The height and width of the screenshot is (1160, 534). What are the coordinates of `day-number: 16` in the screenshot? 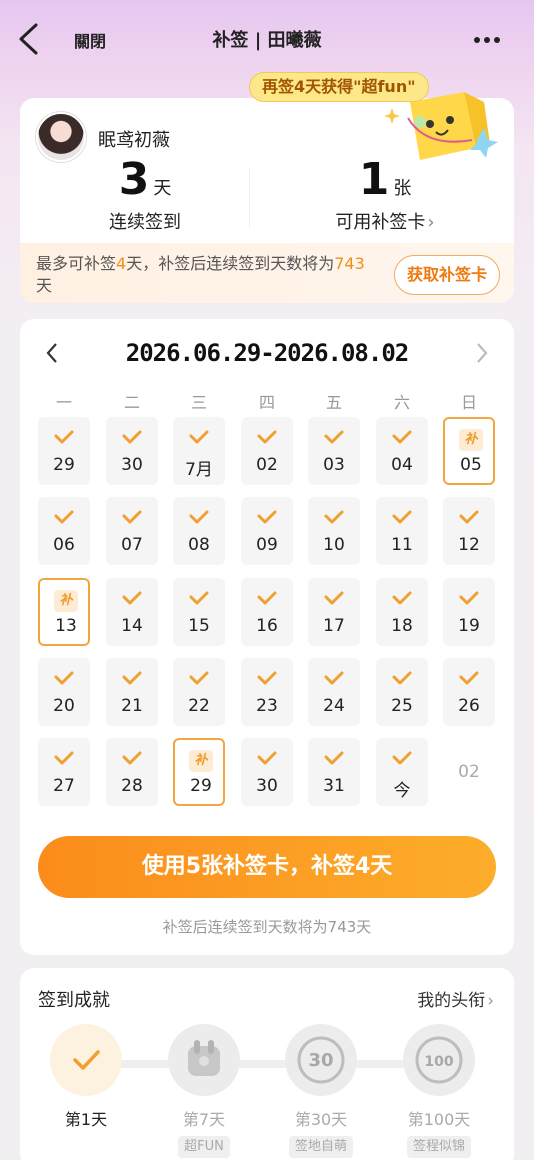 It's located at (267, 626).